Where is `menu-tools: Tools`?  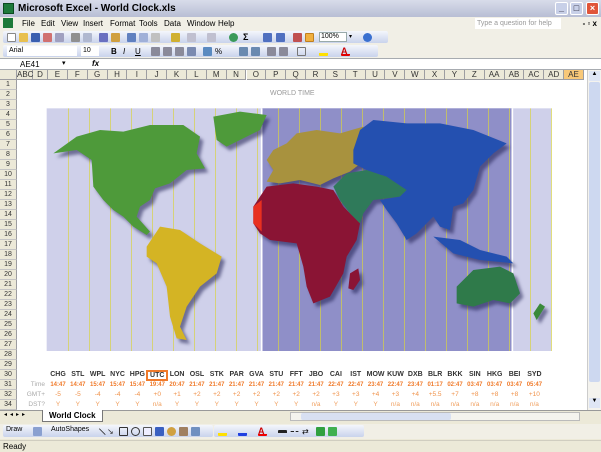
menu-tools: Tools is located at coordinates (148, 23).